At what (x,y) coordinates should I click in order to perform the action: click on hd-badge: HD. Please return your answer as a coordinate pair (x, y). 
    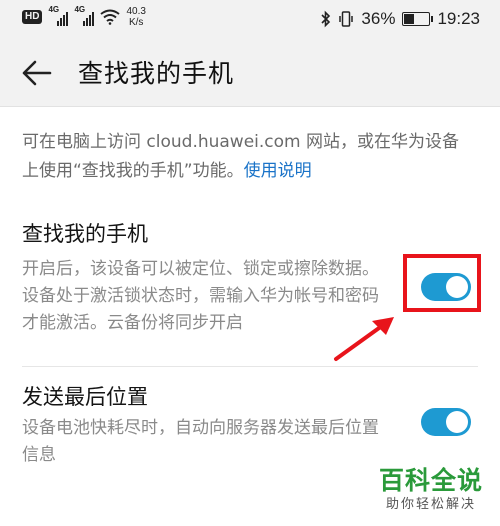
    Looking at the image, I should click on (32, 17).